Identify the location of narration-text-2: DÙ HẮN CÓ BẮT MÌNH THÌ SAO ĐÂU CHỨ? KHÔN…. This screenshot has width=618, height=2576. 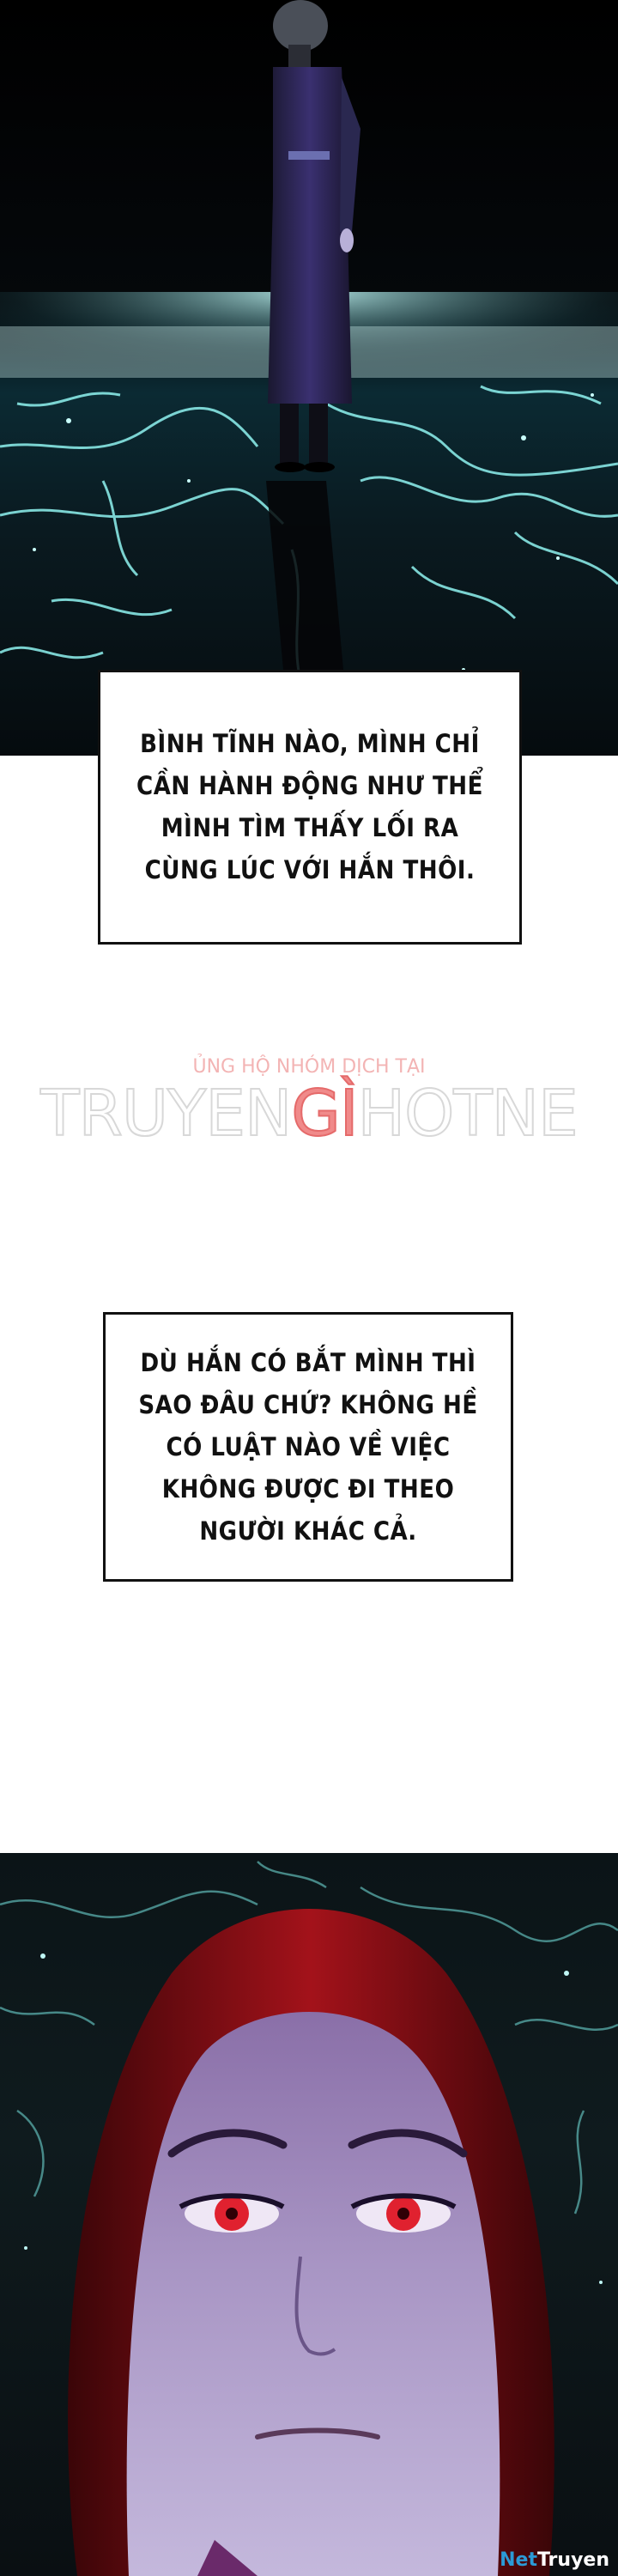
(308, 1447).